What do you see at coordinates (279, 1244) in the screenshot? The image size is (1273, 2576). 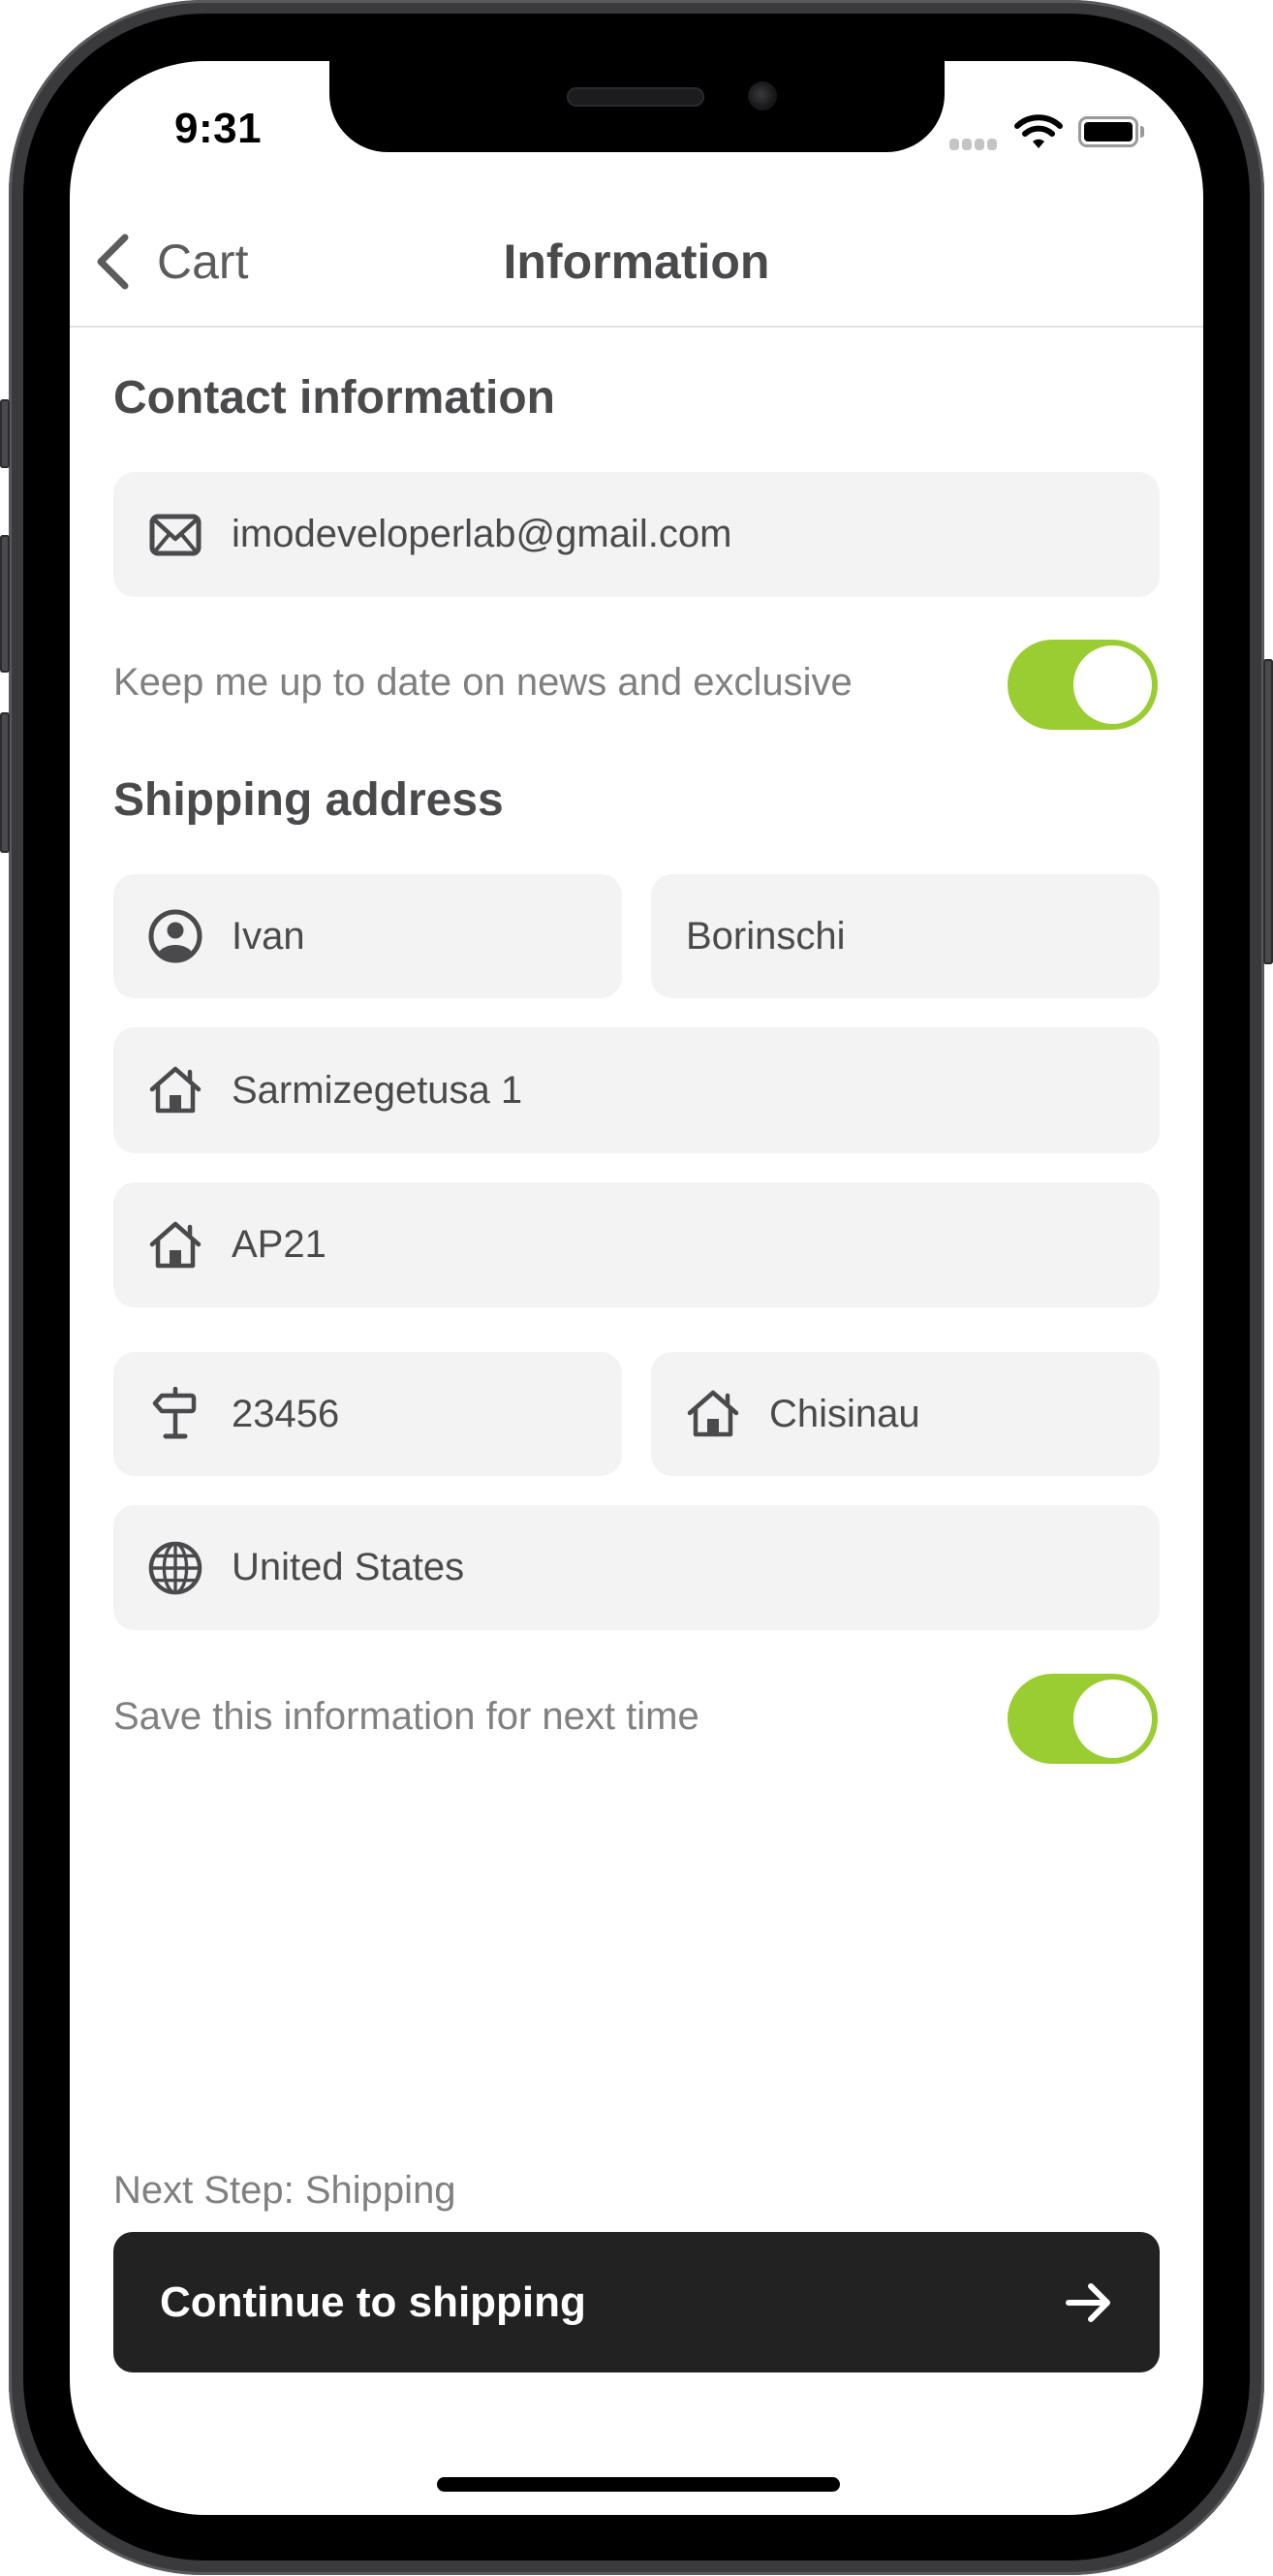 I see `apartment-value: AP21` at bounding box center [279, 1244].